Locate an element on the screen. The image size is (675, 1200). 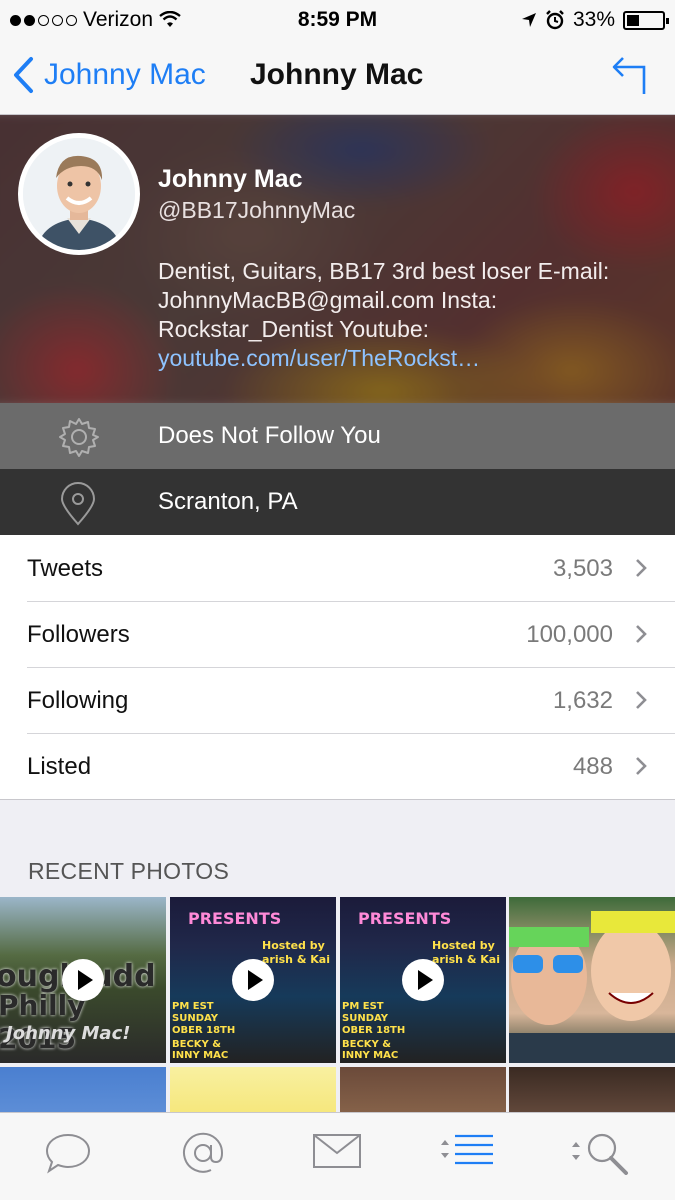
stat-value: 3,503 is located at coordinates (582, 568).